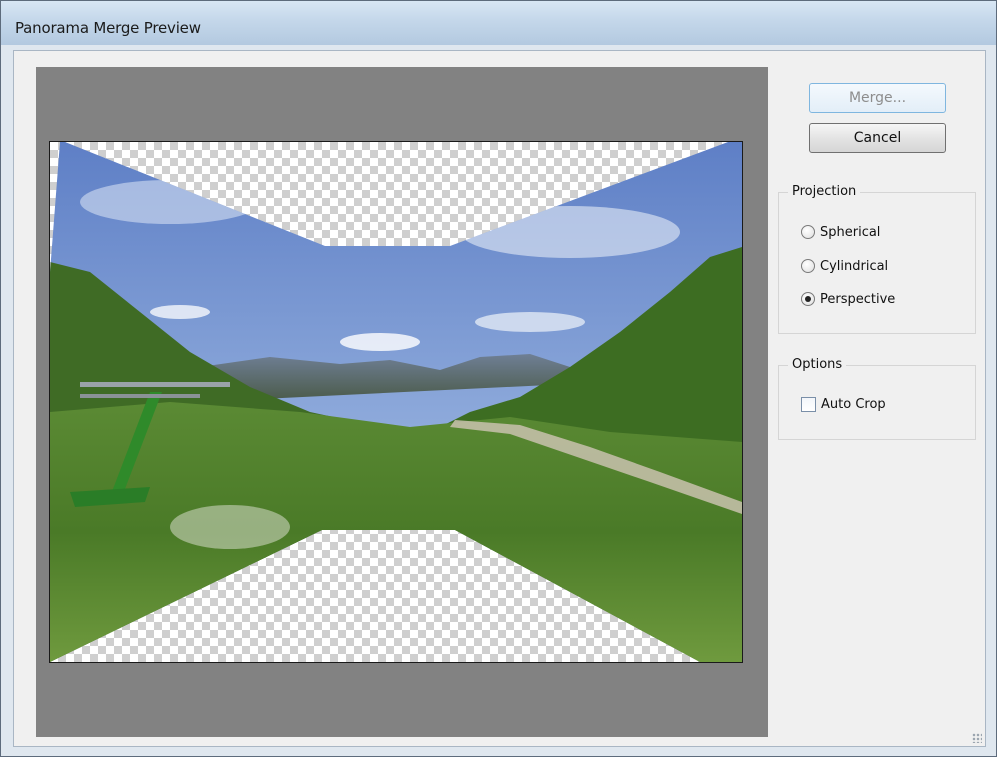 The width and height of the screenshot is (997, 757). Describe the element at coordinates (877, 138) in the screenshot. I see `cancel-button: Cancel` at that location.